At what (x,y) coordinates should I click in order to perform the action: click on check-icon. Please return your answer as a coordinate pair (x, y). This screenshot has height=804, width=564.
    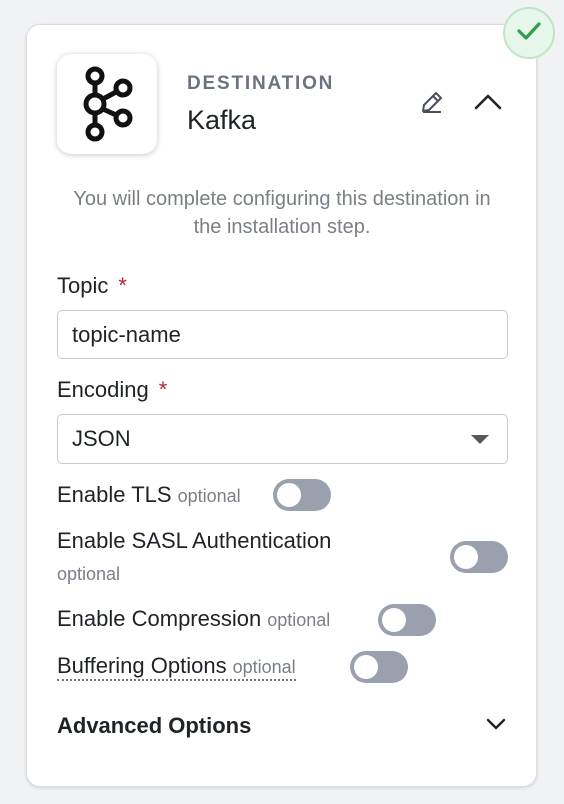
    Looking at the image, I should click on (529, 33).